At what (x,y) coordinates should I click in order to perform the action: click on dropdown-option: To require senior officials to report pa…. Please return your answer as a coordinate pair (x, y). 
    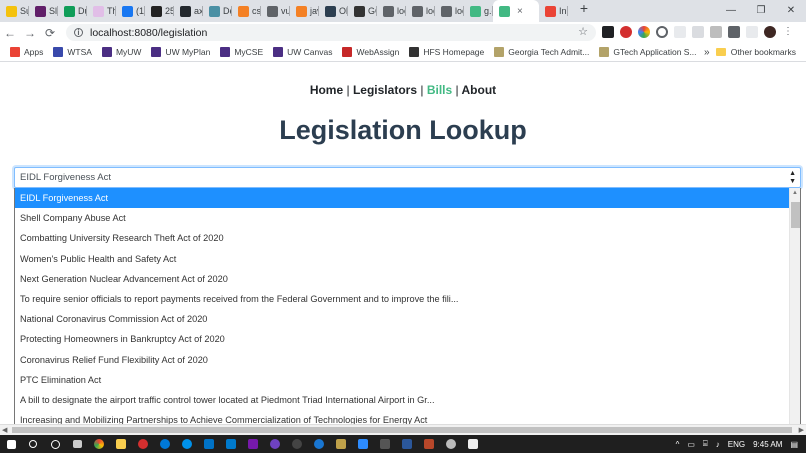
    Looking at the image, I should click on (407, 299).